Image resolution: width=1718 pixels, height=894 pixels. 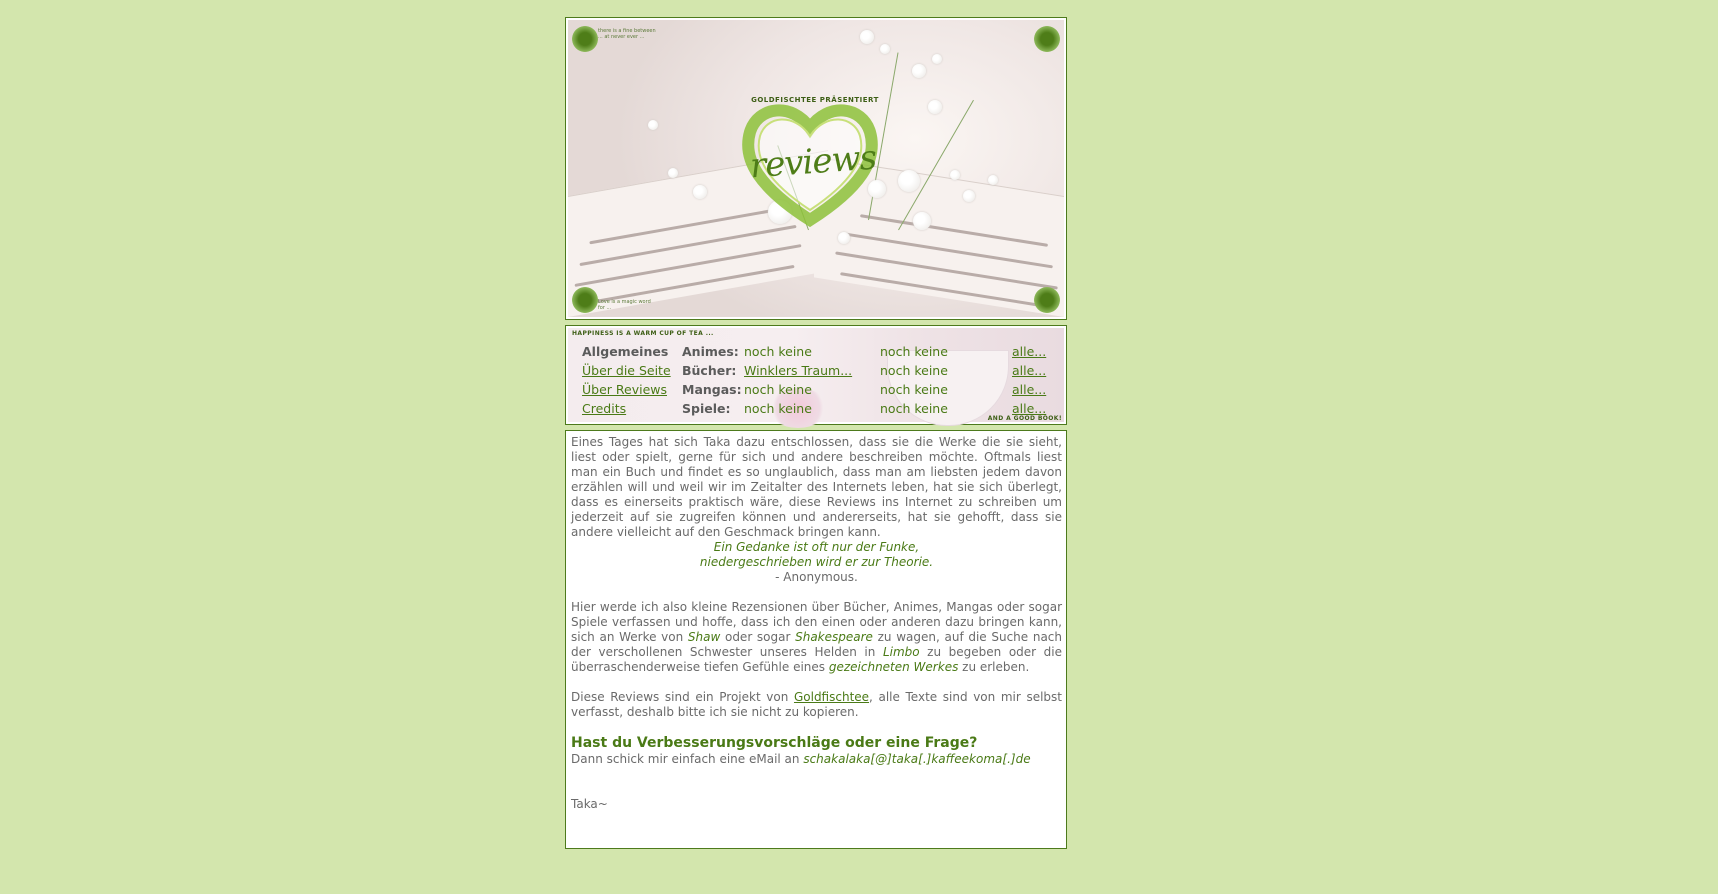 I want to click on quote-line: niedergeschrieben wird er zur Theorie., so click(x=816, y=562).